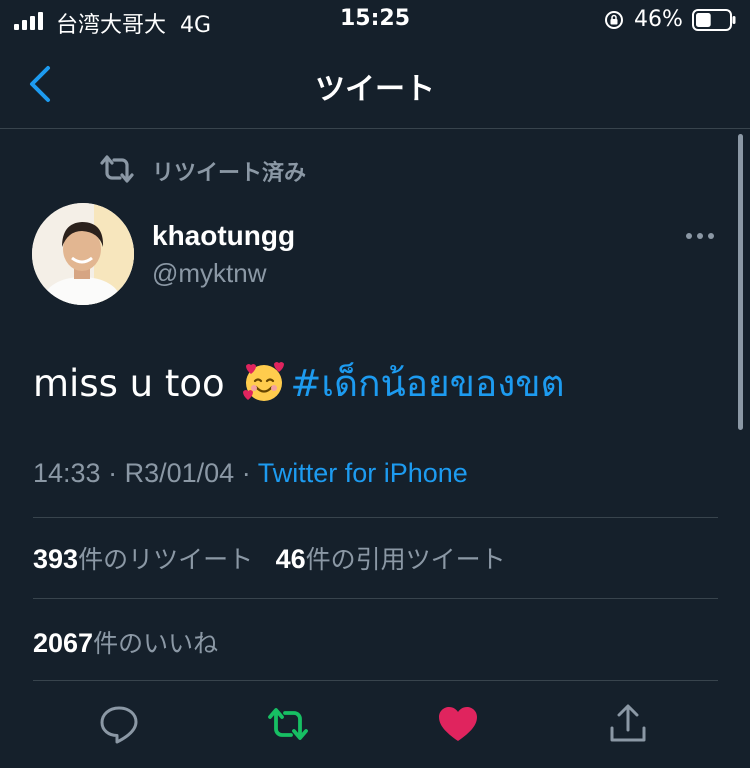 The width and height of the screenshot is (750, 768). Describe the element at coordinates (264, 381) in the screenshot. I see `smiling-face-with-hearts-icon` at that location.